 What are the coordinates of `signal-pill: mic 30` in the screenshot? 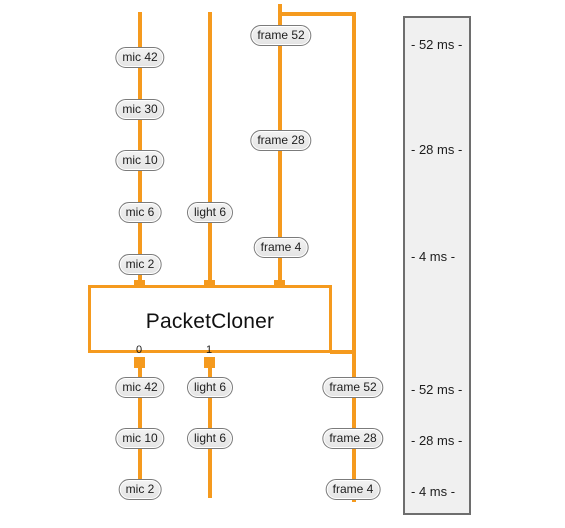 It's located at (140, 109).